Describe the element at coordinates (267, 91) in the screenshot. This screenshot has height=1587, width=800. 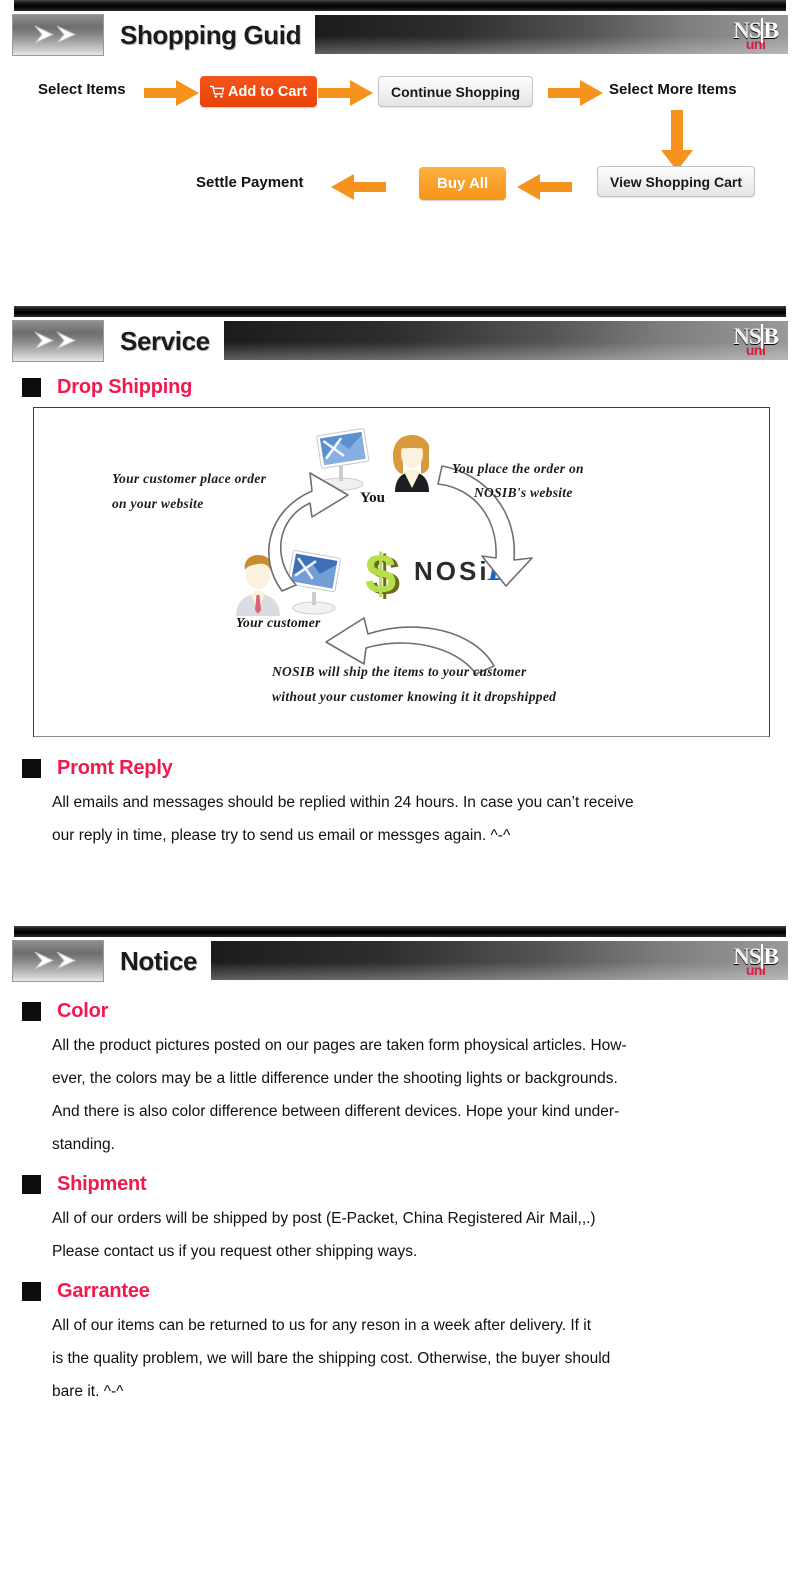
I see `add-to-cart-label: Add to Cart` at that location.